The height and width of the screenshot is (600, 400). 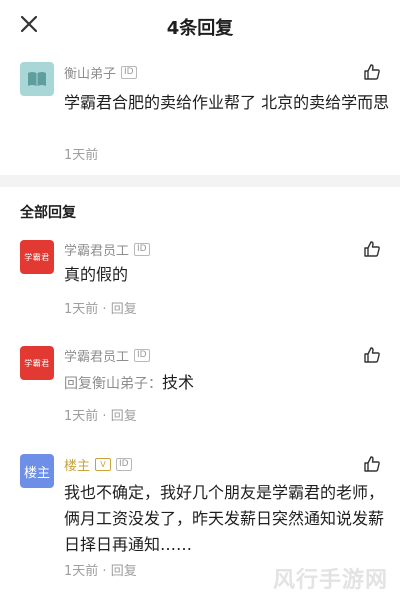 I want to click on comment-text: 学霸君合肥的卖给作业帮了 北京的卖给学而思, so click(x=227, y=102).